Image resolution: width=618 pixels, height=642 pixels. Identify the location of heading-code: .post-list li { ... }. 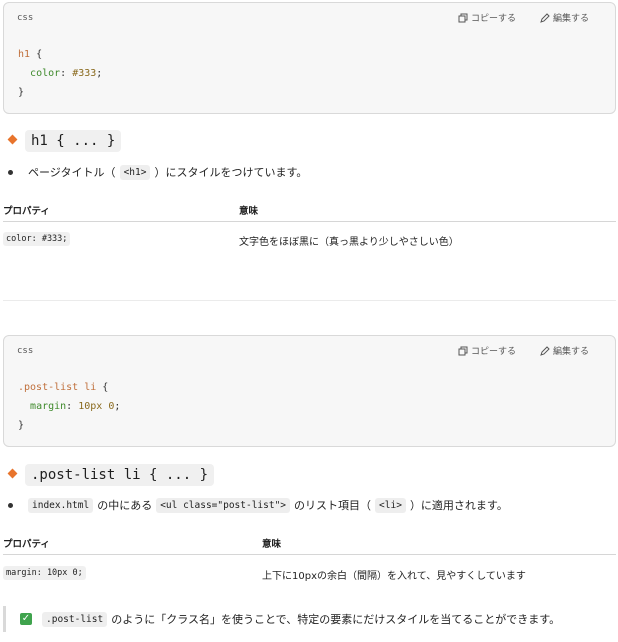
(120, 475).